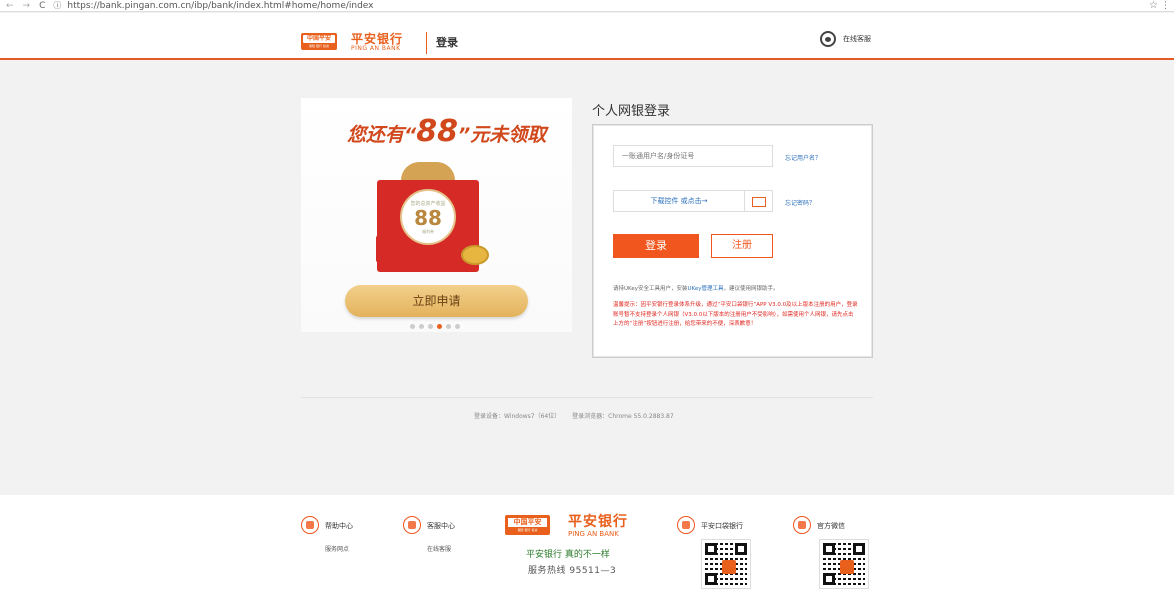 The image size is (1174, 611). What do you see at coordinates (517, 416) in the screenshot?
I see `device-info: 登录设备：Windows7（64位）` at bounding box center [517, 416].